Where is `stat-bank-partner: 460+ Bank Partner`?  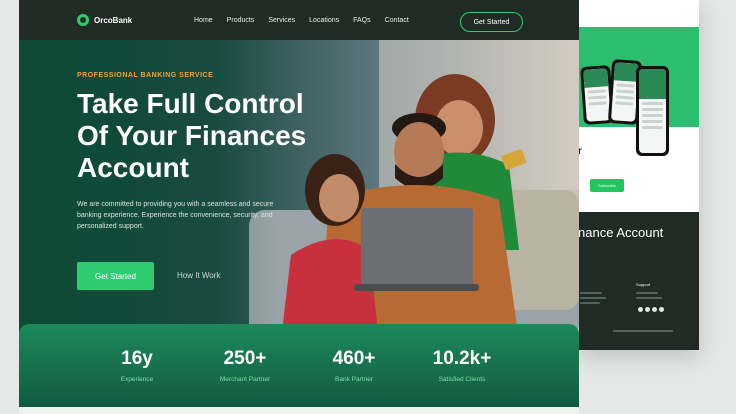
stat-bank-partner: 460+ Bank Partner is located at coordinates (354, 365).